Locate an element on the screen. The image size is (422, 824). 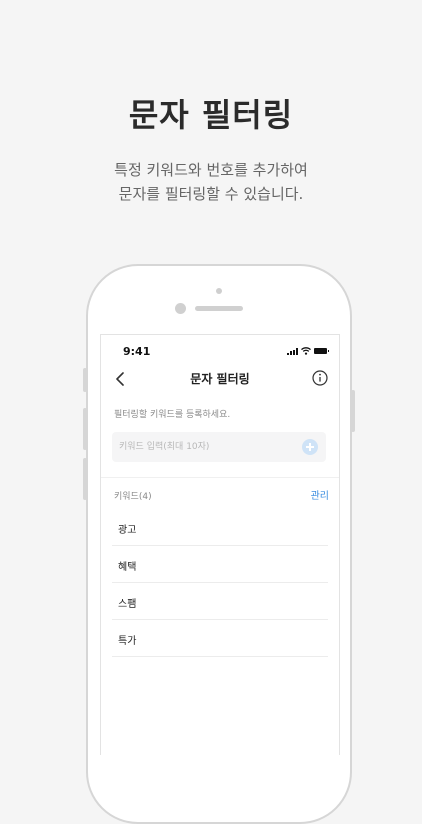
info-circle-icon is located at coordinates (320, 378).